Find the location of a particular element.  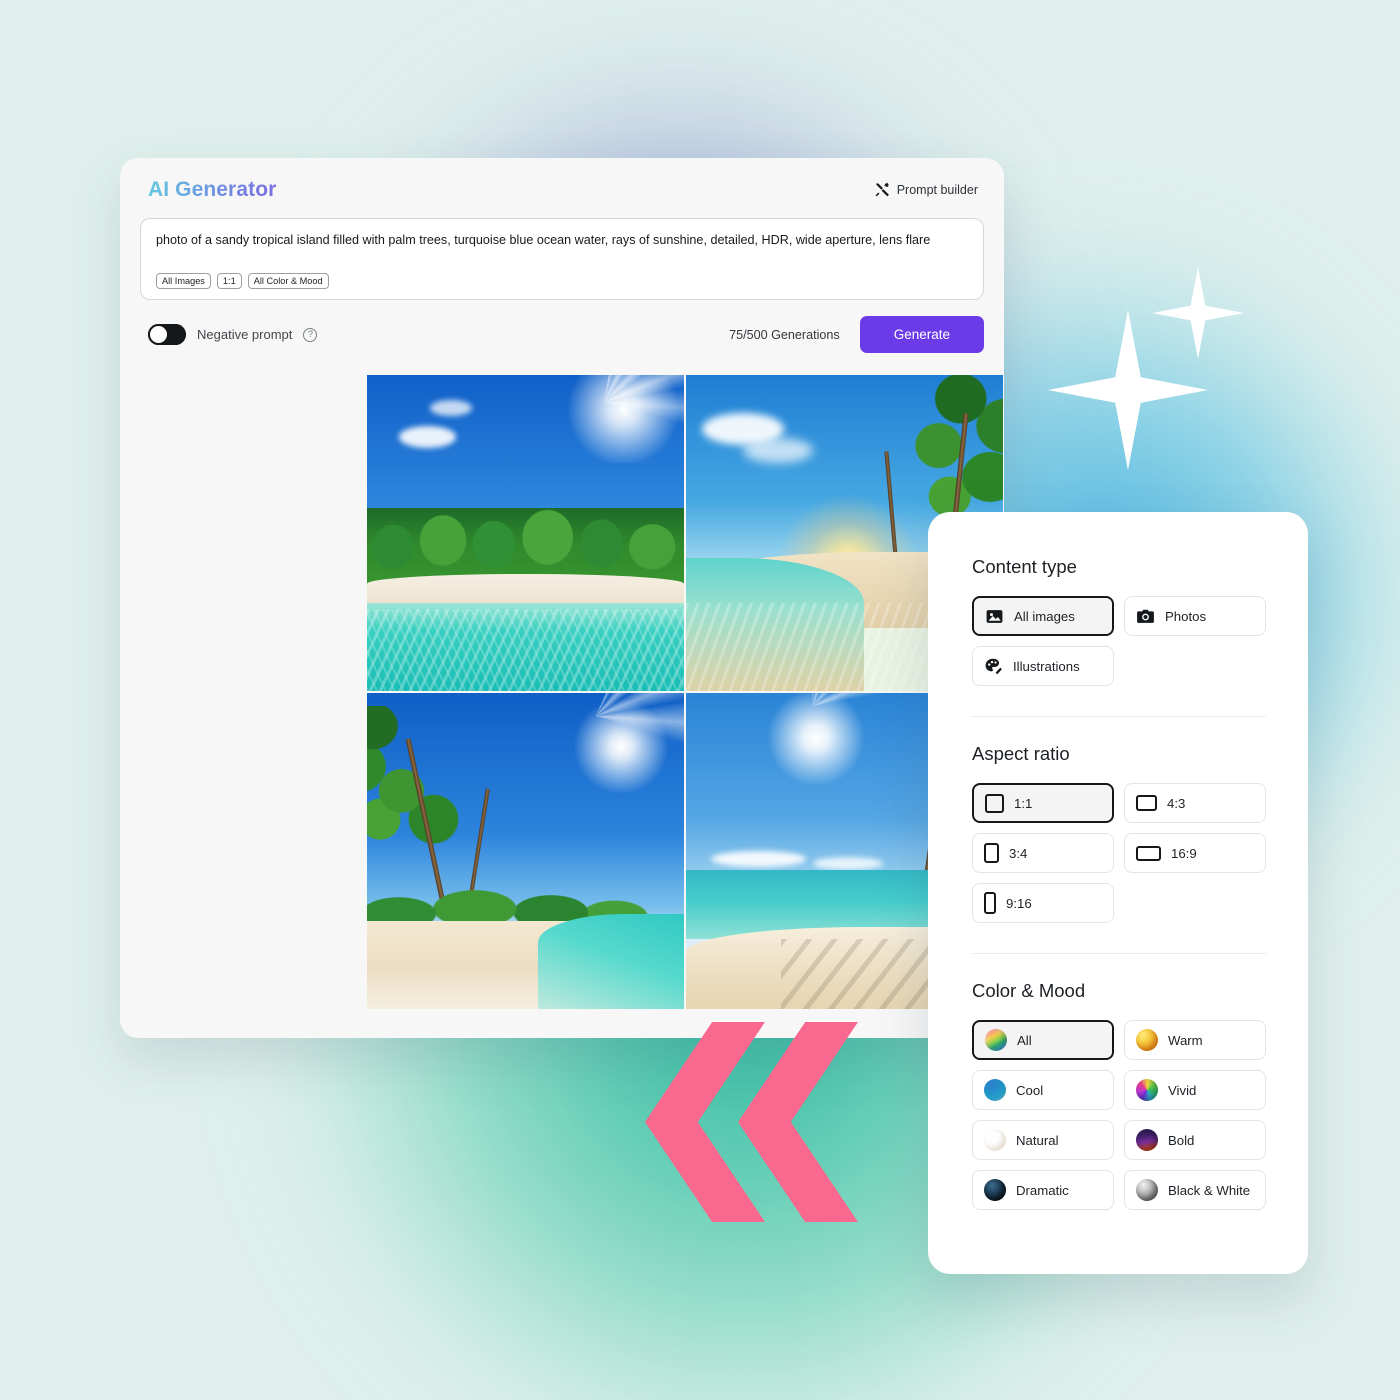

chip-content-type: All Images is located at coordinates (183, 280).